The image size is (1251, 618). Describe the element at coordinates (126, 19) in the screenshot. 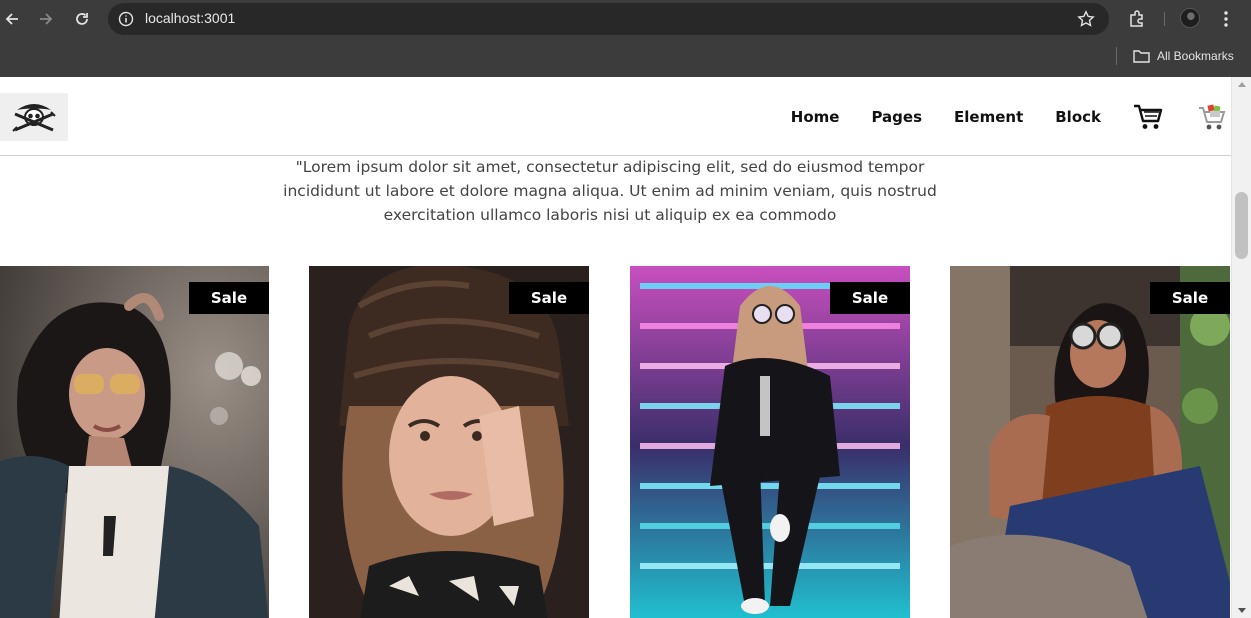

I see `info-icon` at that location.